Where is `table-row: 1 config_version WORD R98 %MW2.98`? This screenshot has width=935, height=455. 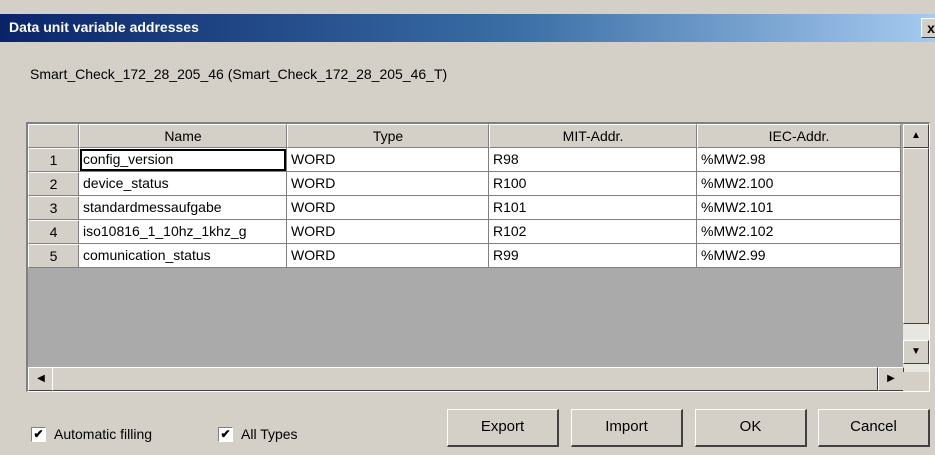
table-row: 1 config_version WORD R98 %MW2.98 is located at coordinates (464, 160).